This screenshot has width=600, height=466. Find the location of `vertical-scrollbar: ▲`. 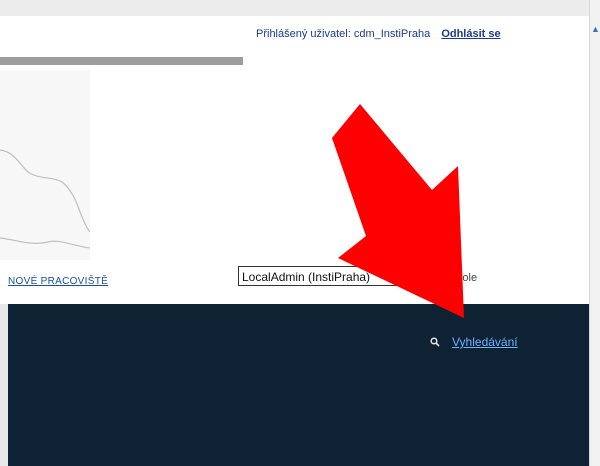

vertical-scrollbar: ▲ is located at coordinates (594, 233).